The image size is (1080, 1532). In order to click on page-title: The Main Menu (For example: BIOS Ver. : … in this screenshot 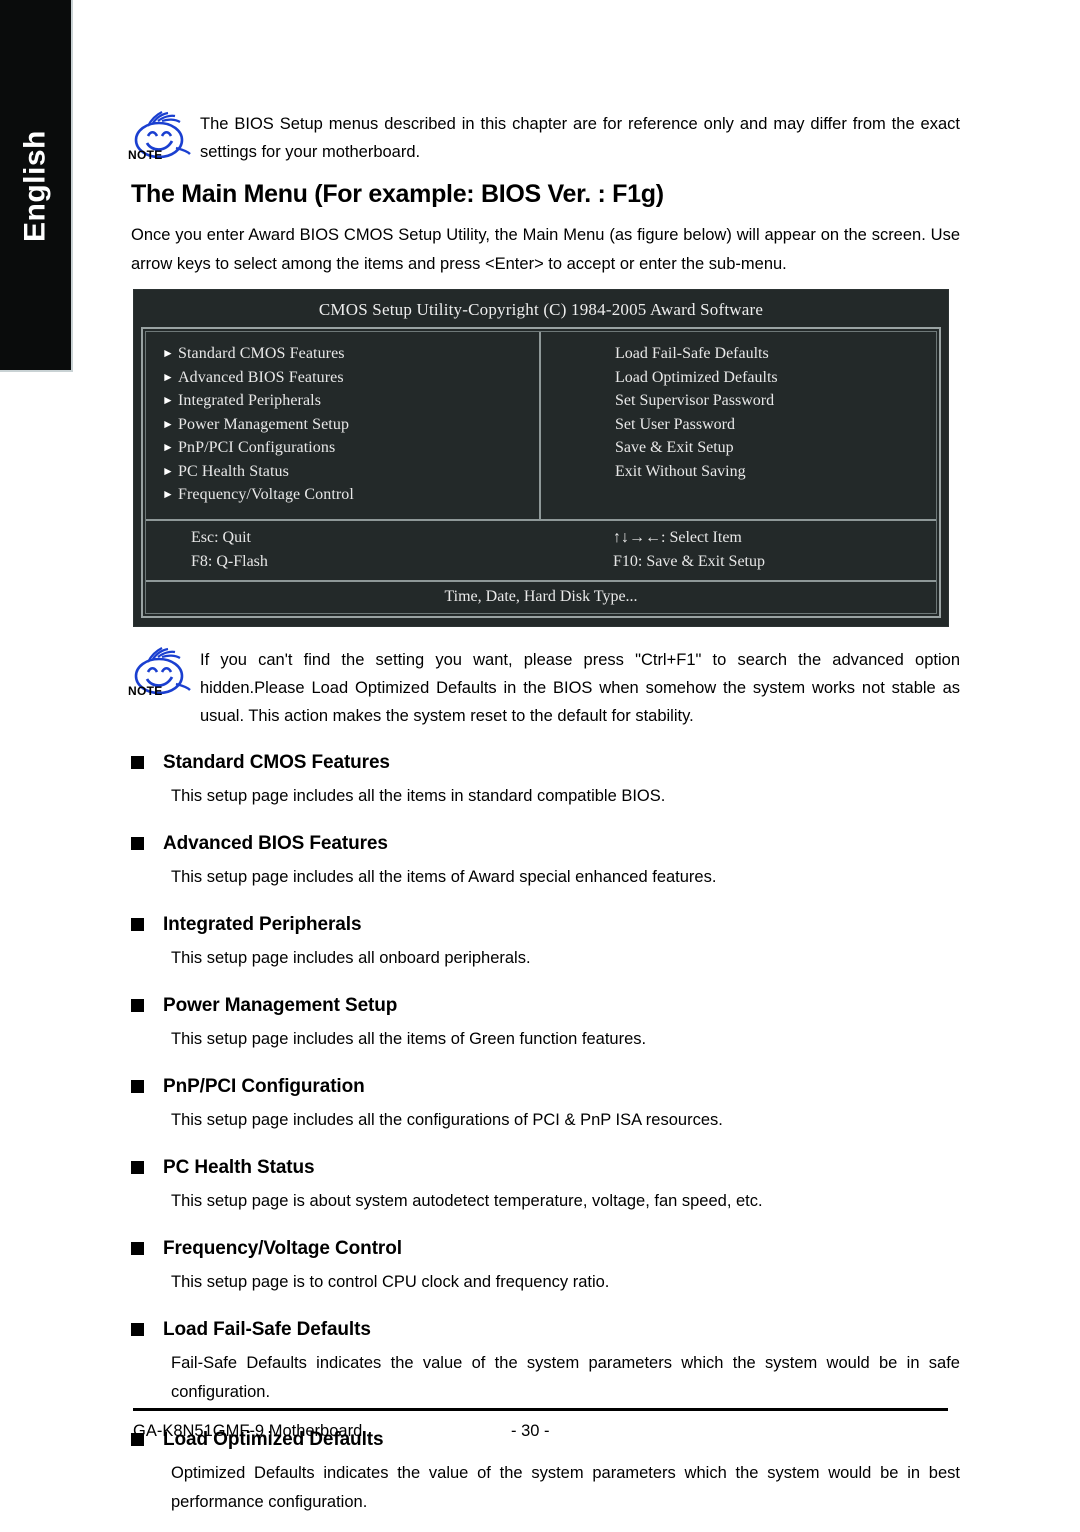, I will do `click(397, 194)`.